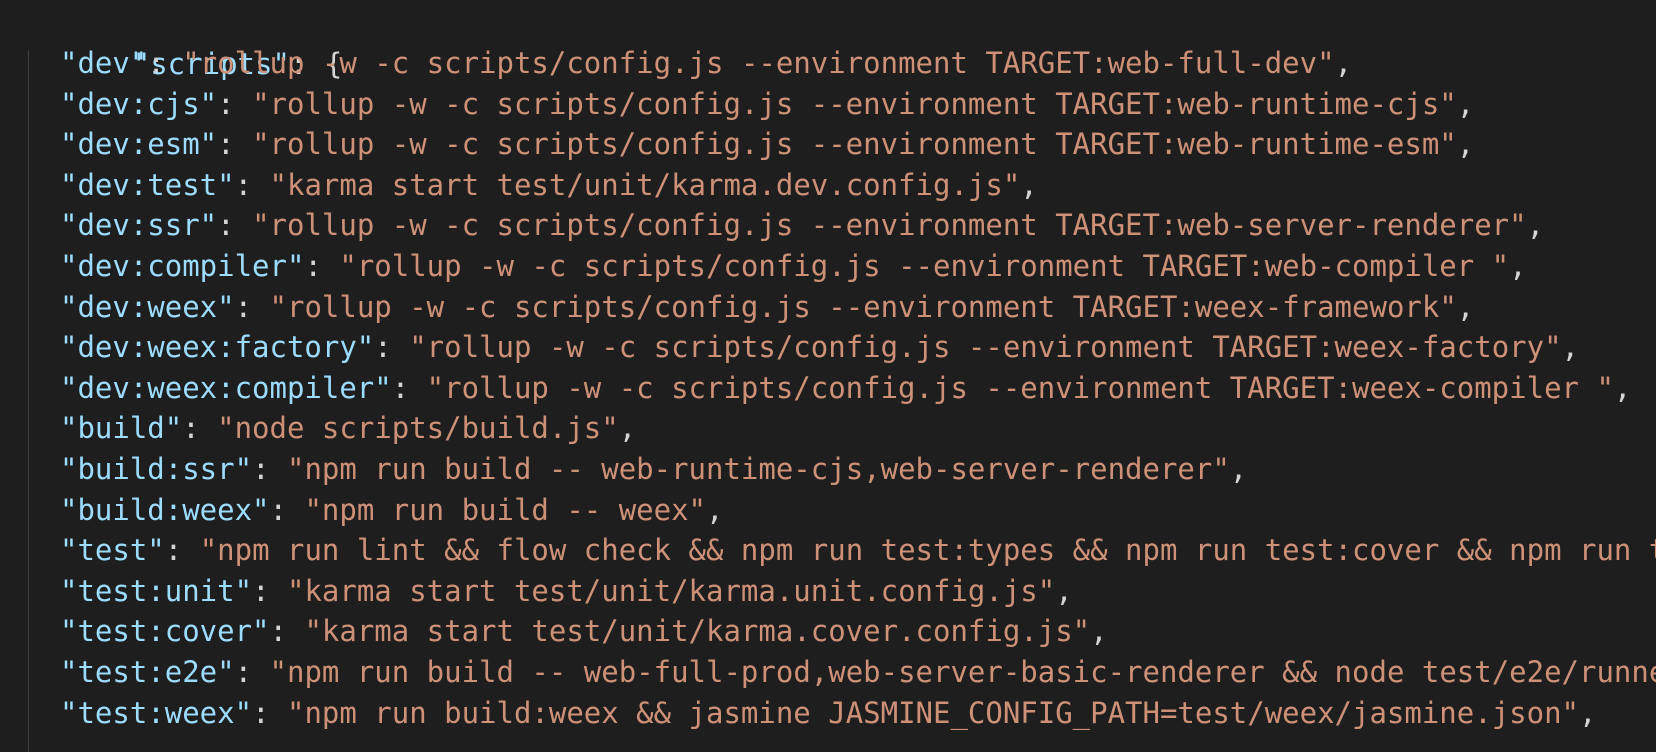 The height and width of the screenshot is (752, 1656). I want to click on code-line: "build:weex": "npm run build -- weex",, so click(391, 510).